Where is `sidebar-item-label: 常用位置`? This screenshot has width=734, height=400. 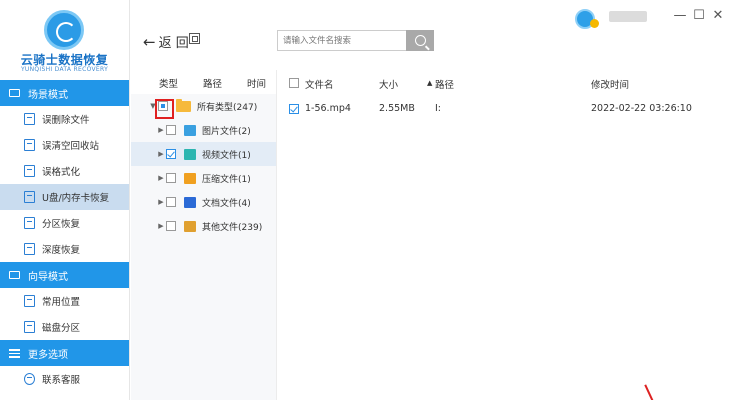 sidebar-item-label: 常用位置 is located at coordinates (61, 302).